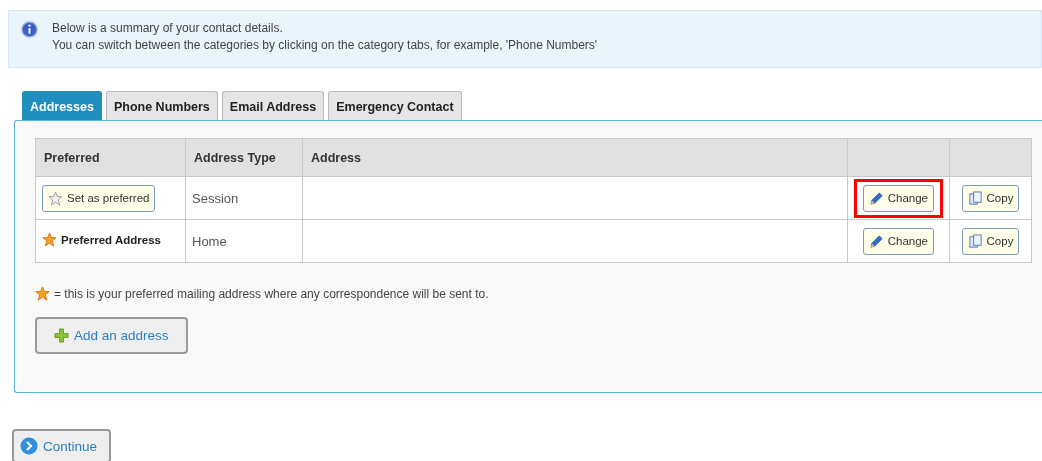  Describe the element at coordinates (99, 198) in the screenshot. I see `set-preferred-button: Set as preferred` at that location.